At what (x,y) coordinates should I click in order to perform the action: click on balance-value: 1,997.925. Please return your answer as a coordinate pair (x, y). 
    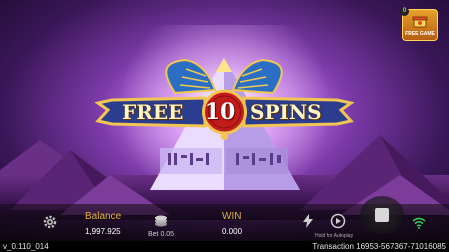
    Looking at the image, I should click on (103, 231).